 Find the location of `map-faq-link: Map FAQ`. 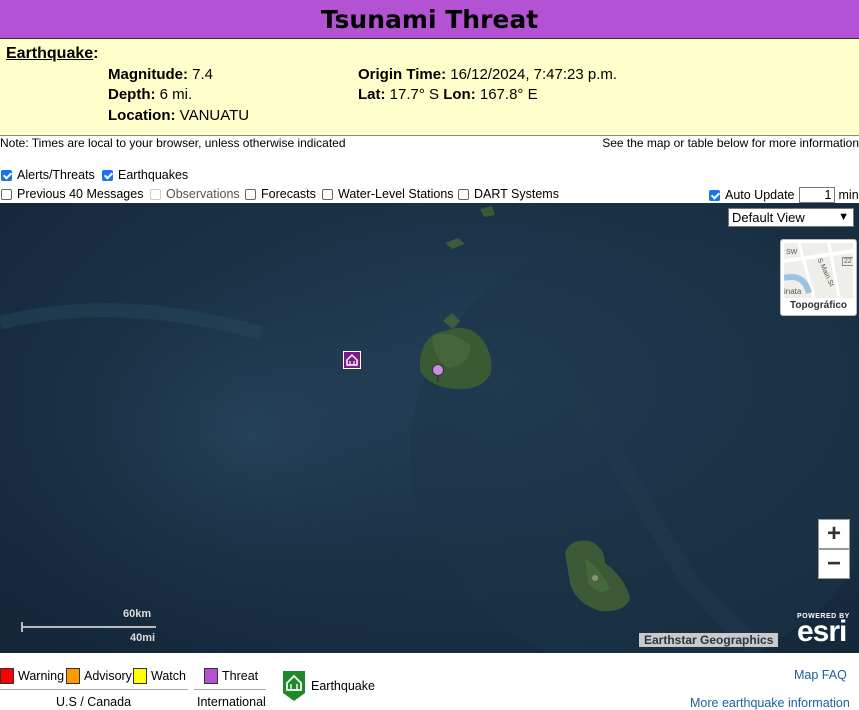

map-faq-link: Map FAQ is located at coordinates (820, 675).